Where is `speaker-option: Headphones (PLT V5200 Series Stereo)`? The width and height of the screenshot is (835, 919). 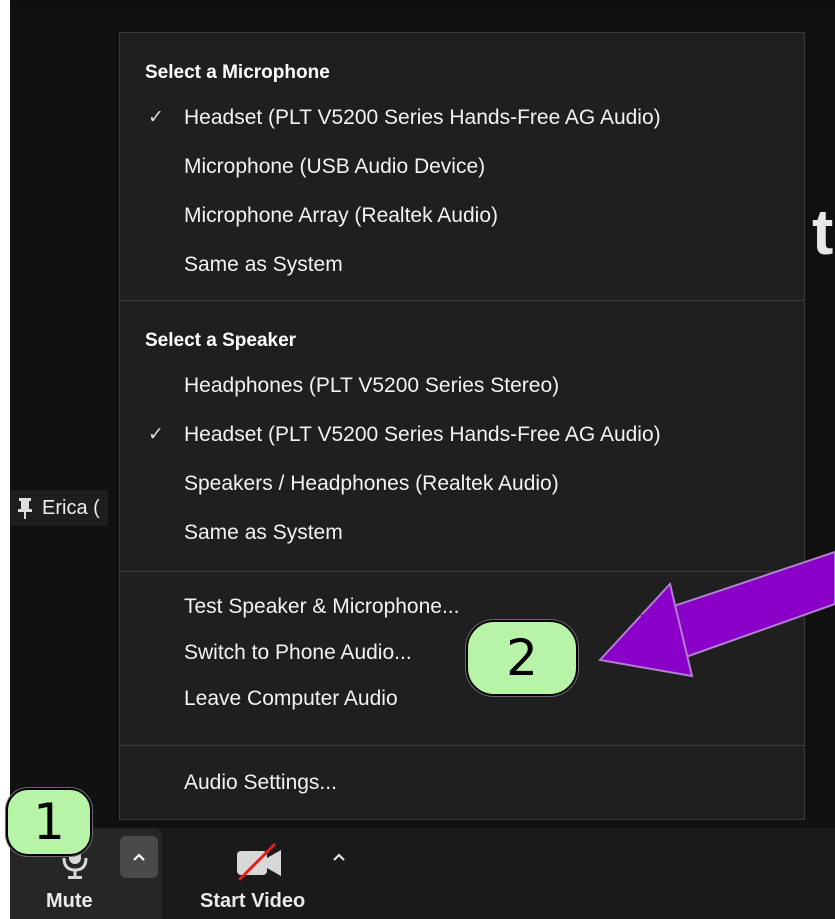
speaker-option: Headphones (PLT V5200 Series Stereo) is located at coordinates (462, 385).